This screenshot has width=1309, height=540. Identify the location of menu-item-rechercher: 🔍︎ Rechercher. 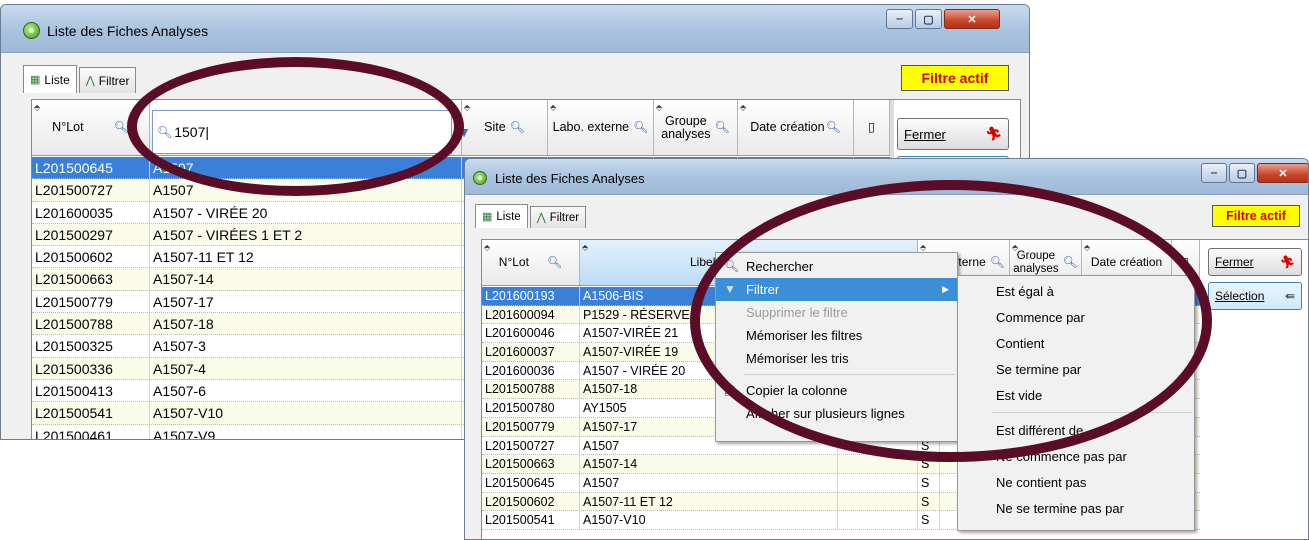
(836, 266).